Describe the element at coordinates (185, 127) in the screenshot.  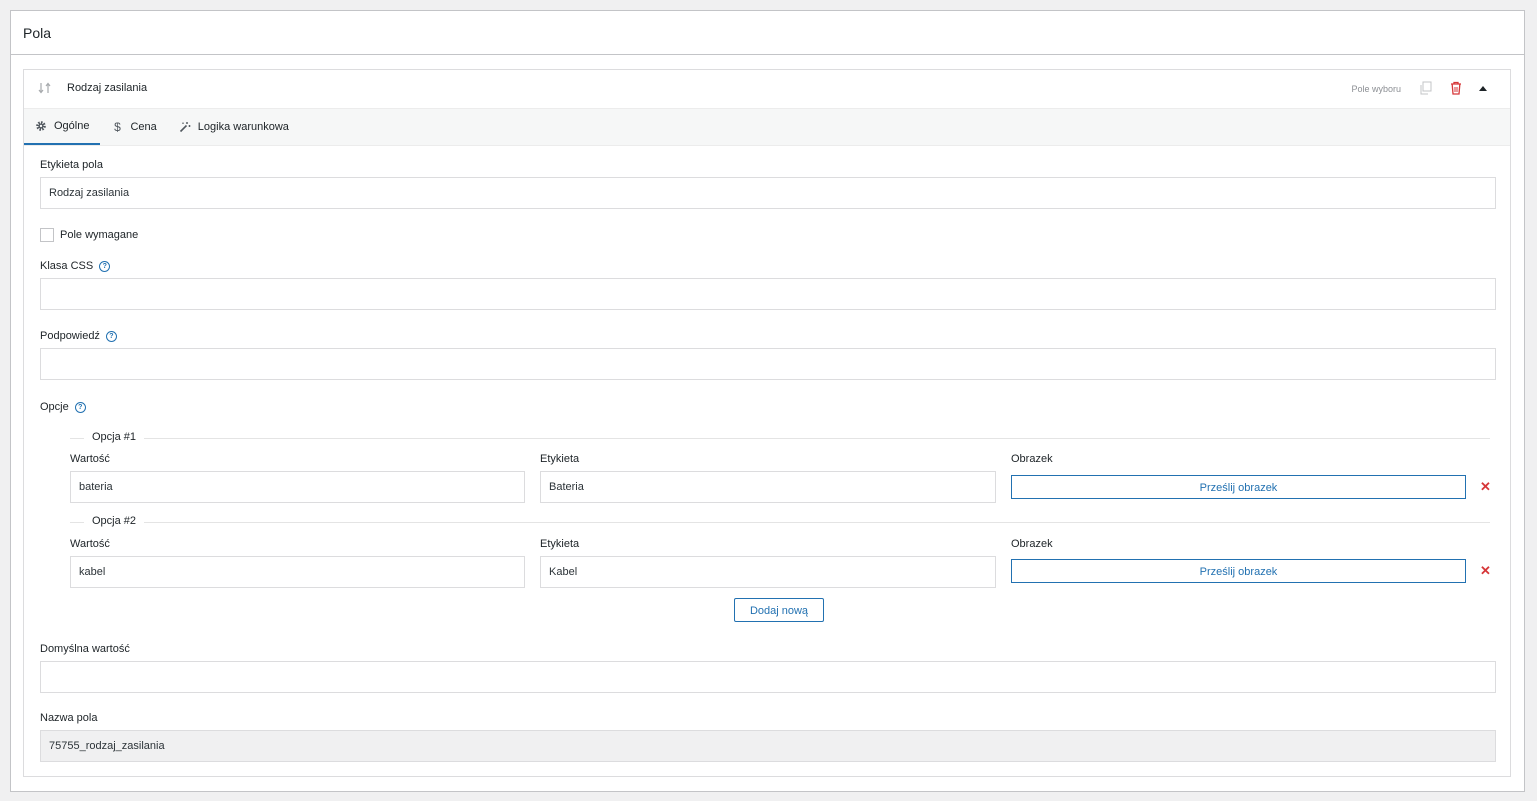
I see `wand-icon` at that location.